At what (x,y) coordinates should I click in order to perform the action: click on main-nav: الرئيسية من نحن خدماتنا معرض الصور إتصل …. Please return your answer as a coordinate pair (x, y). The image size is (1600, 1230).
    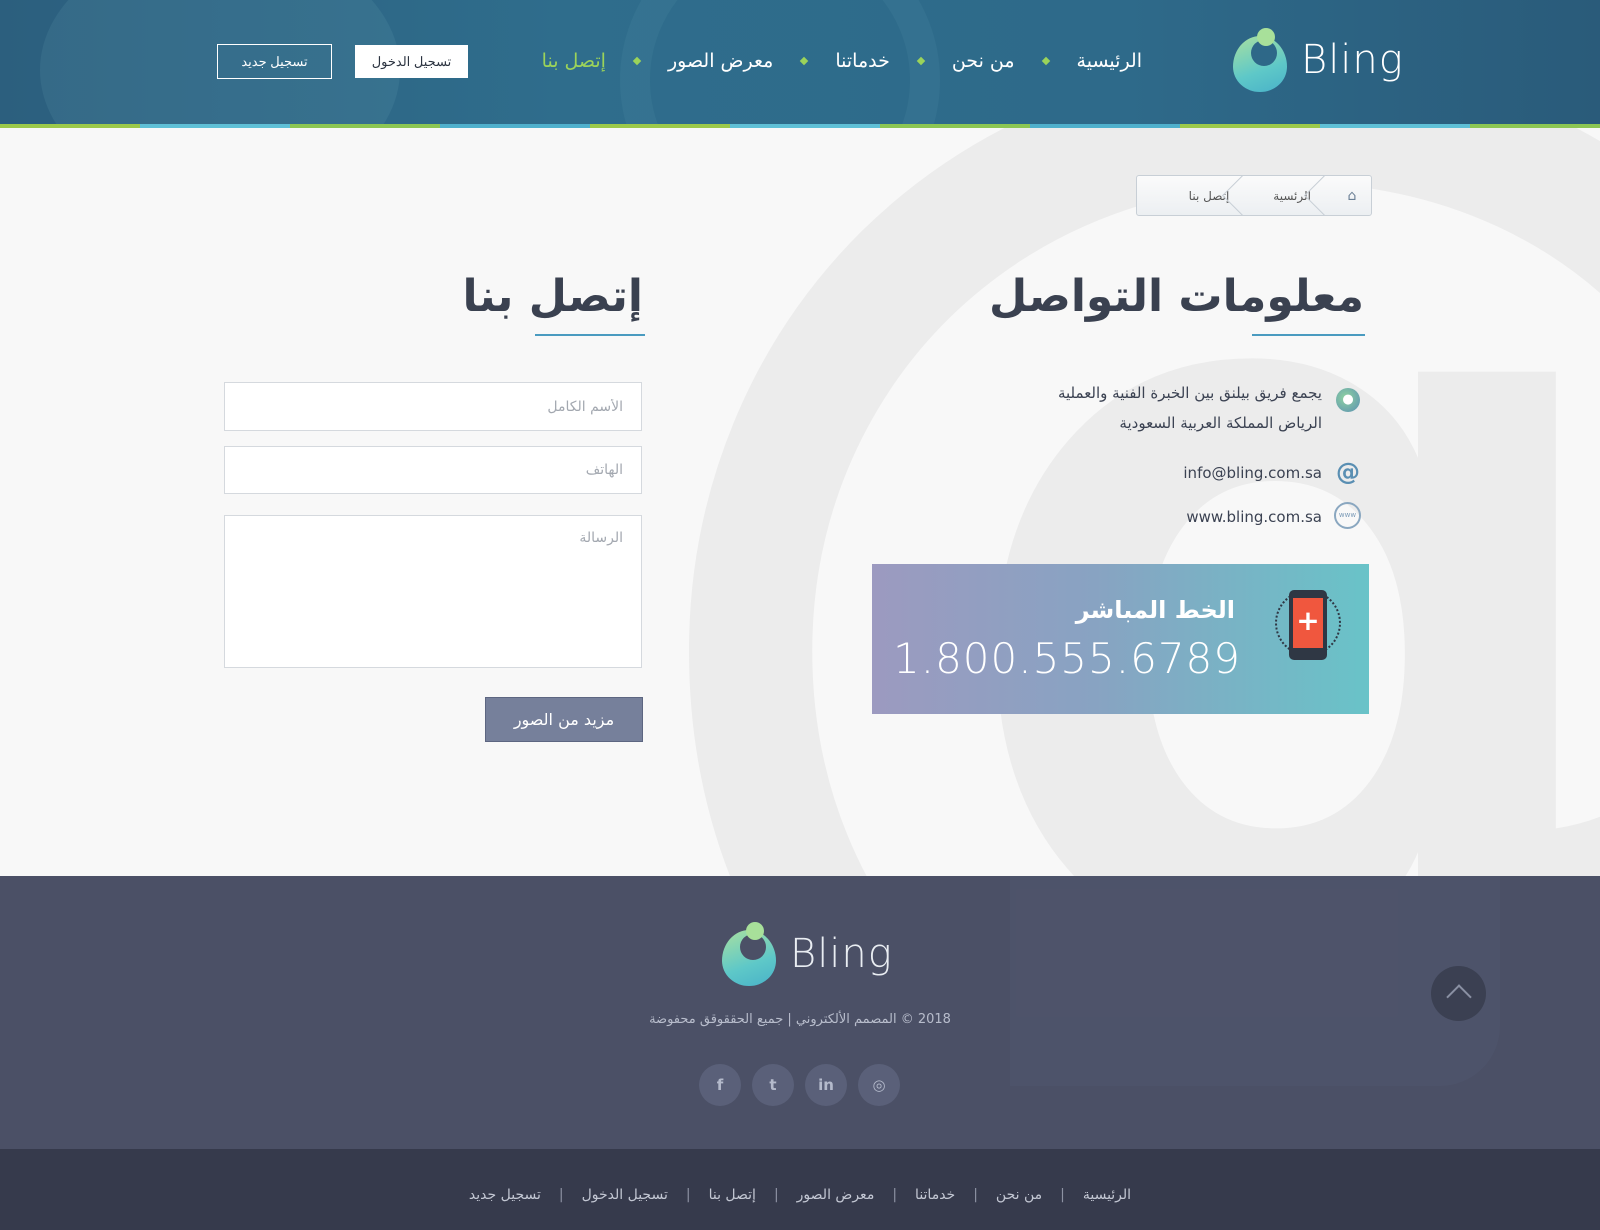
    Looking at the image, I should click on (842, 61).